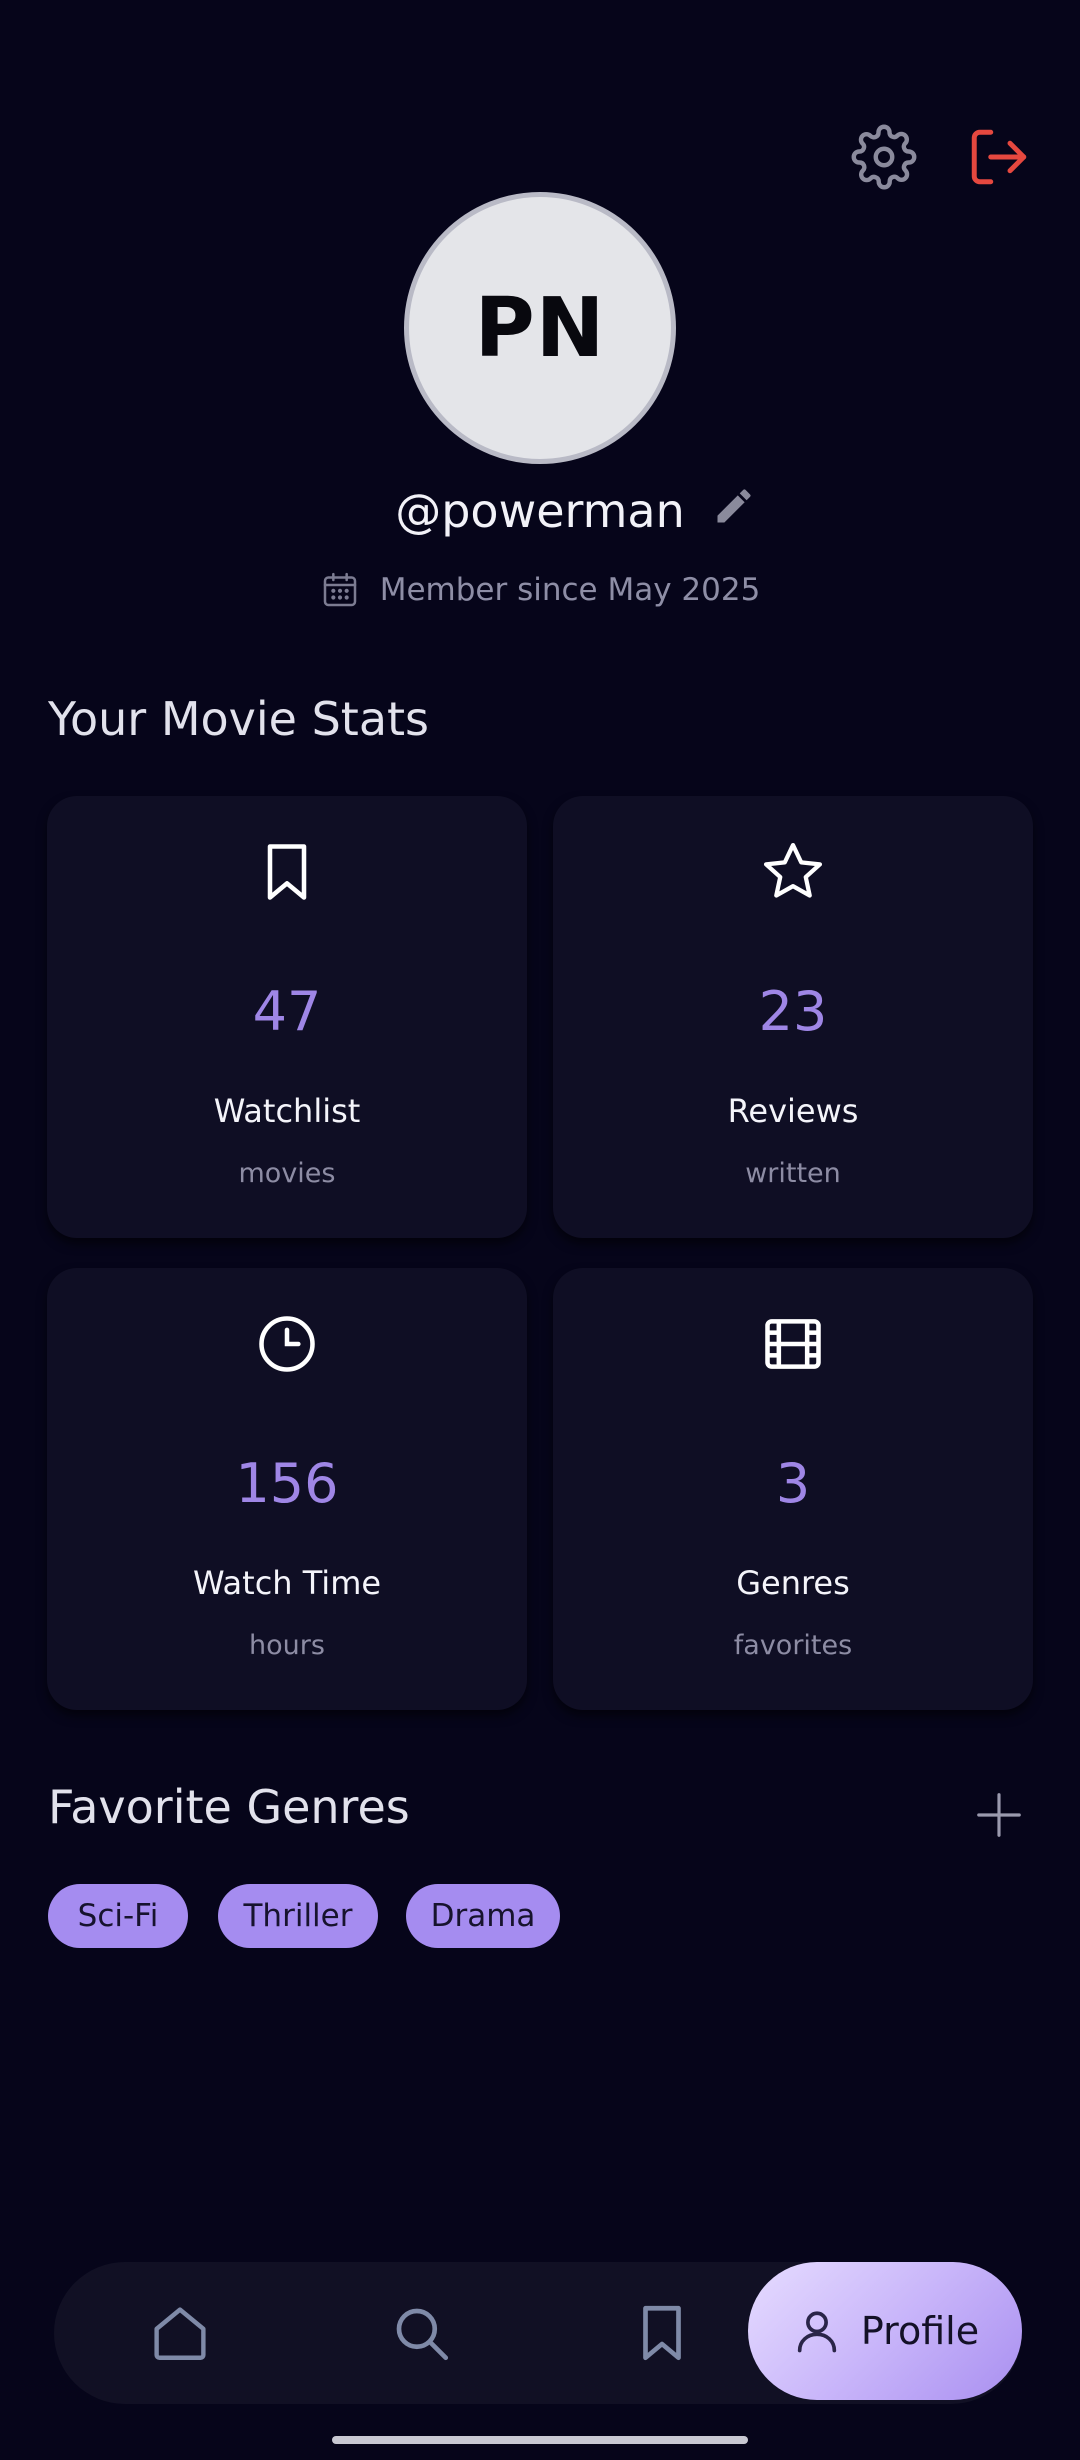  What do you see at coordinates (298, 1916) in the screenshot?
I see `genre-chip: Thriller` at bounding box center [298, 1916].